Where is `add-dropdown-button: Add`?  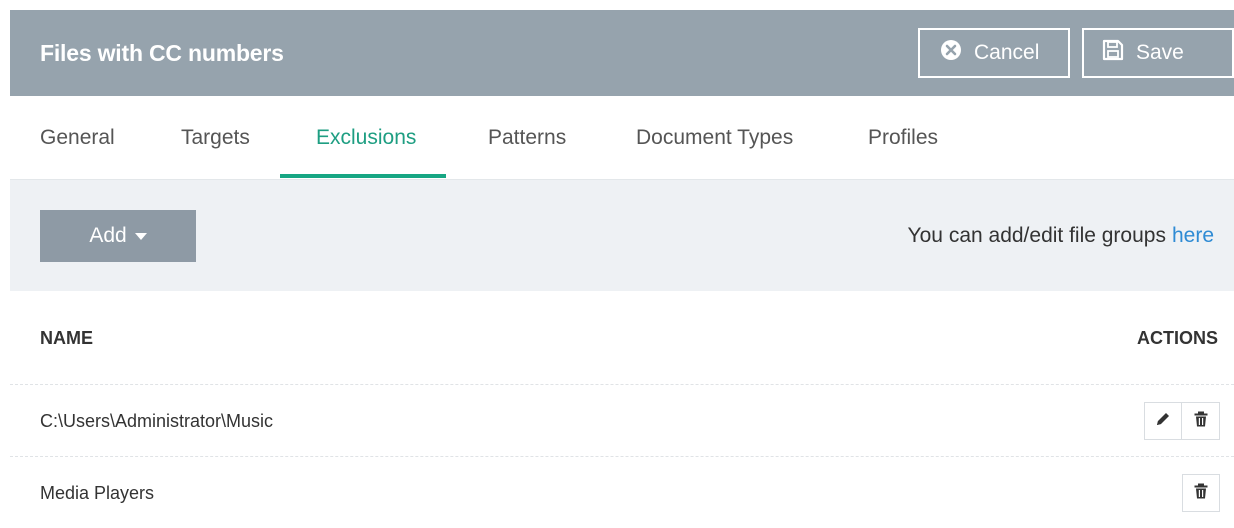
add-dropdown-button: Add is located at coordinates (118, 236).